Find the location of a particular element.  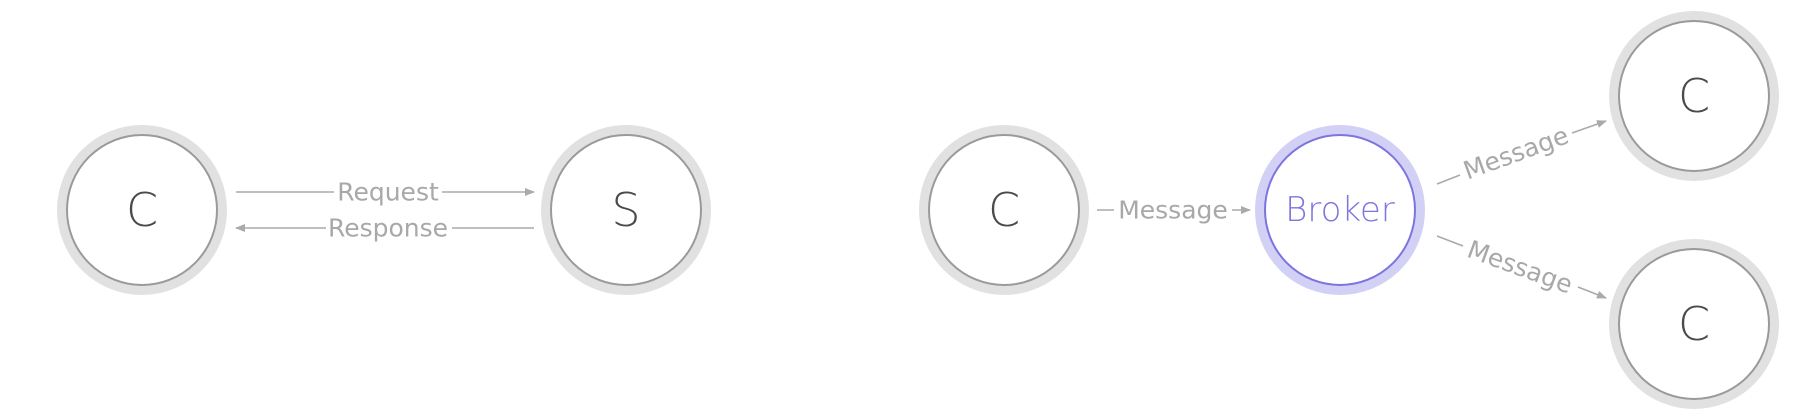

message-out-bottom-label: Message is located at coordinates (1520, 267).